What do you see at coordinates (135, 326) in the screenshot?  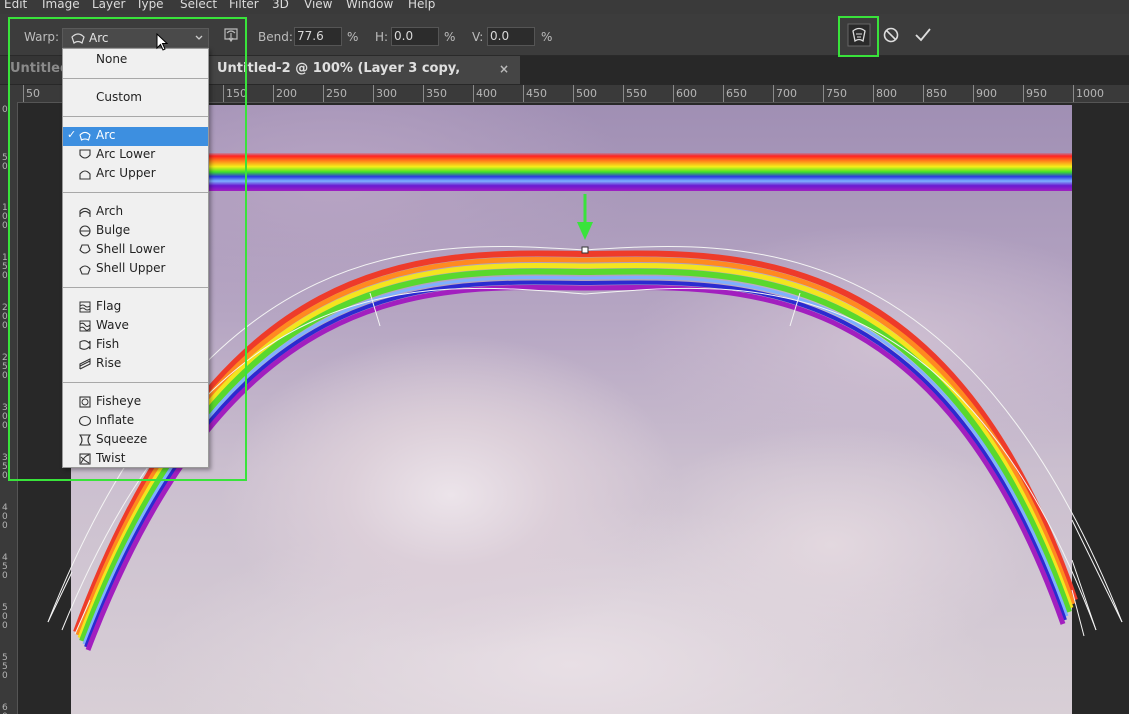 I see `dropdown-item-wave: Wave` at bounding box center [135, 326].